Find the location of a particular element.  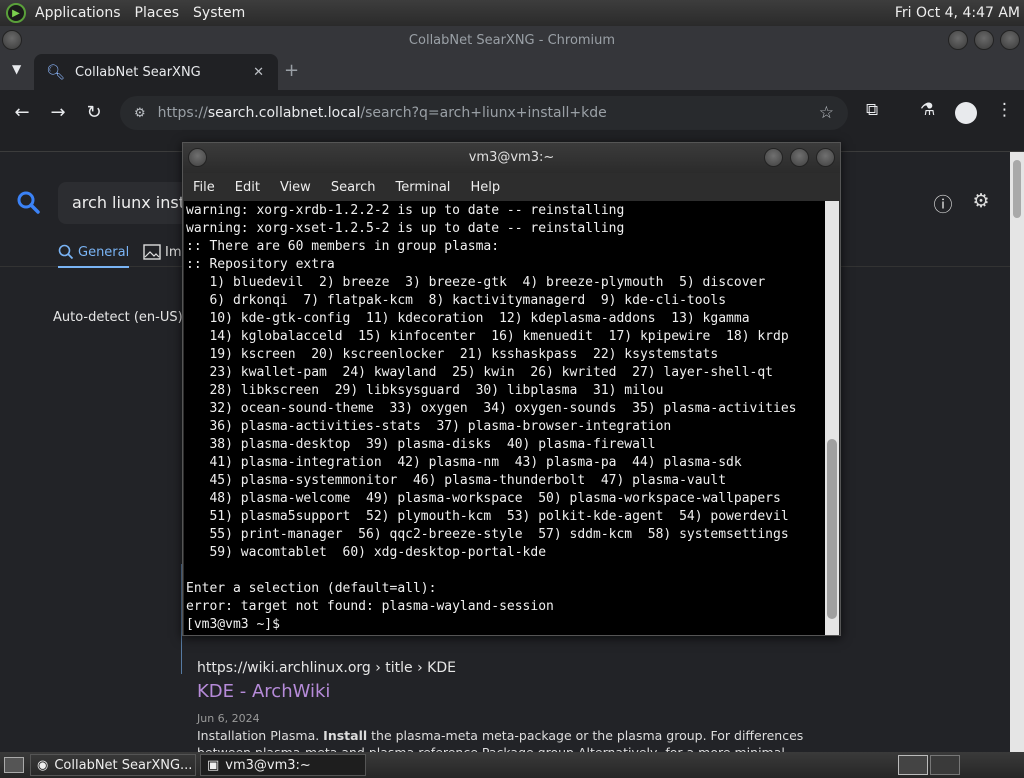

close-tab-icon: ✕ is located at coordinates (258, 72).